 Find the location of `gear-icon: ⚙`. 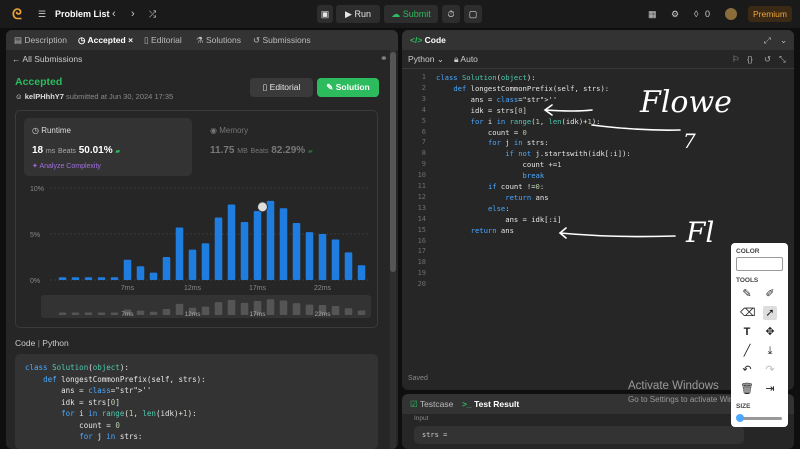

gear-icon: ⚙ is located at coordinates (675, 14).